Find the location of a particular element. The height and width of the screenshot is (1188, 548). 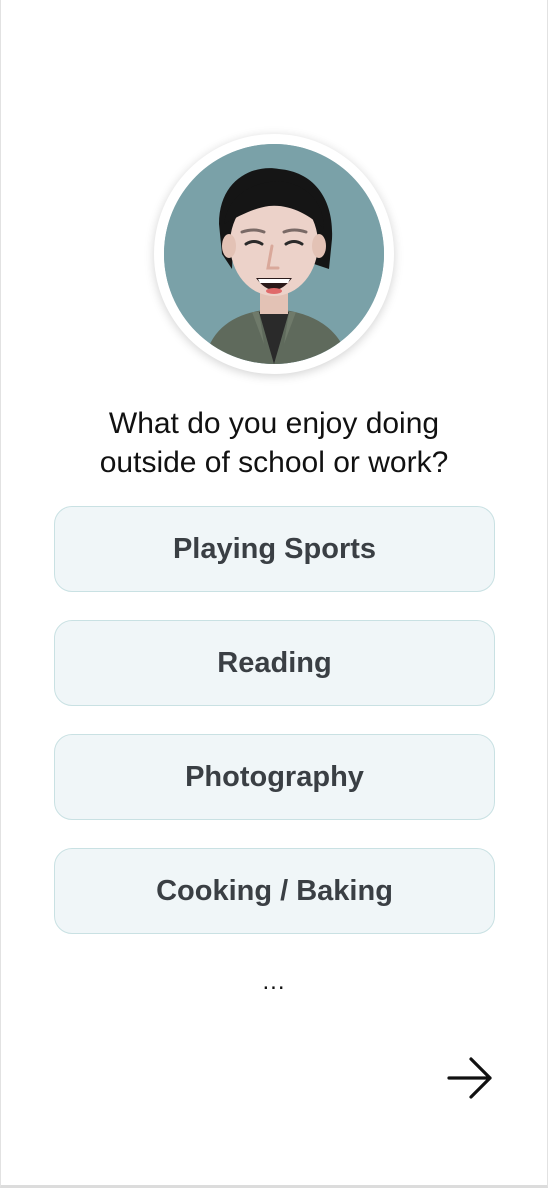

option-cooking-baking: Cooking / Baking is located at coordinates (274, 891).